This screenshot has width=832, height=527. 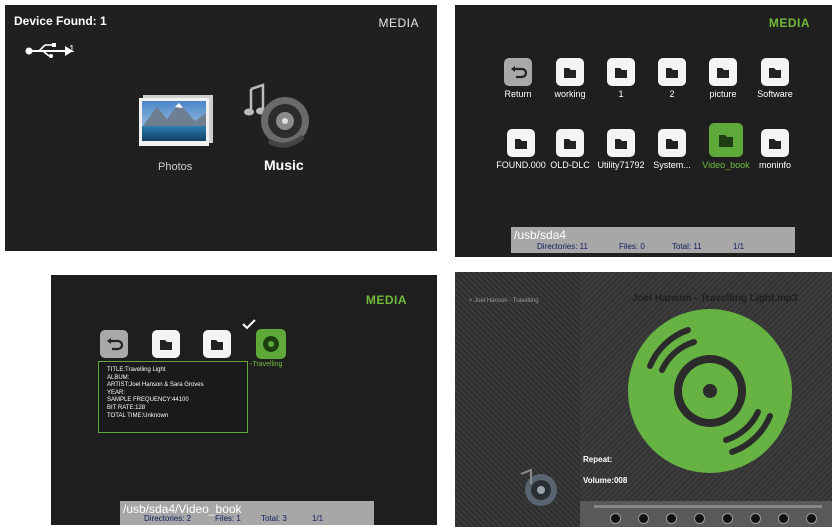 I want to click on total-count: Total: 11, so click(x=687, y=246).